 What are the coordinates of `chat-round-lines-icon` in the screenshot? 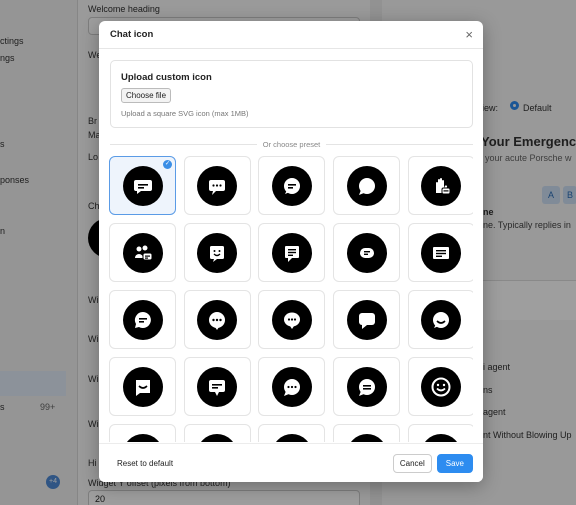 It's located at (291, 185).